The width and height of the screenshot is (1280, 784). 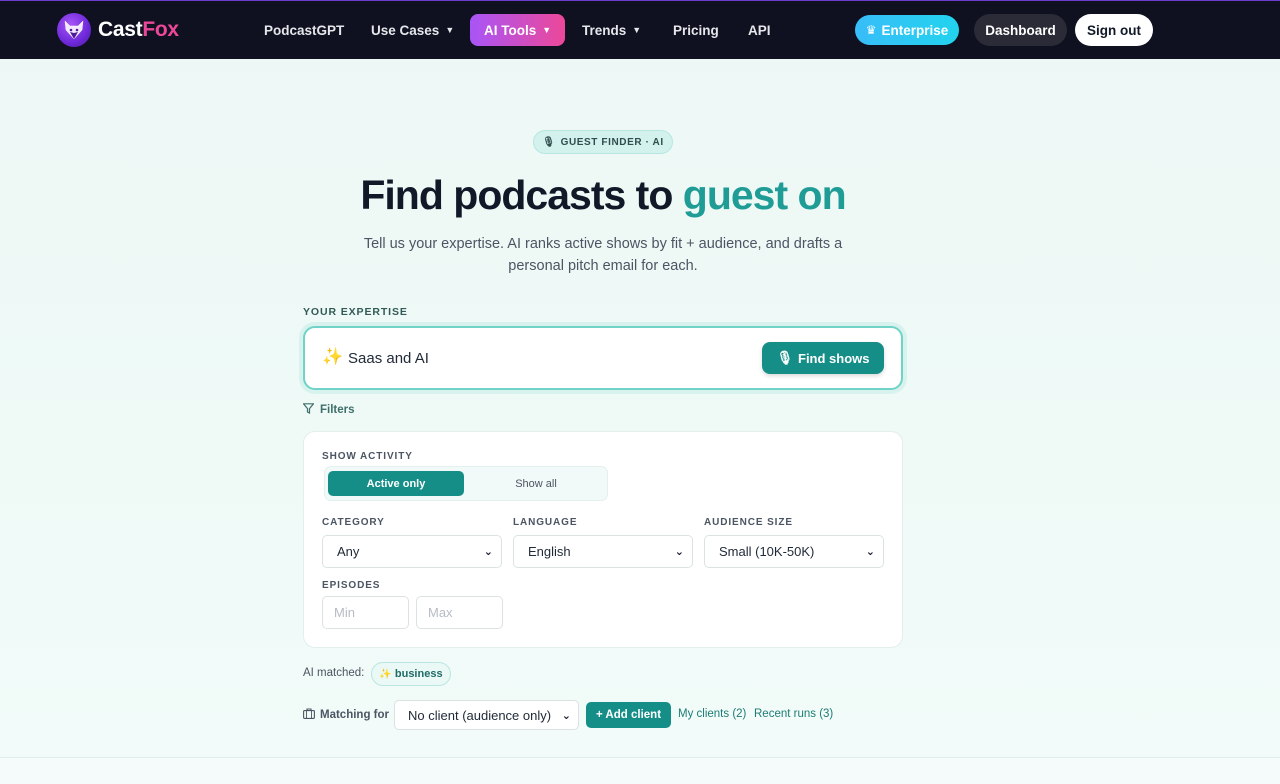 I want to click on enterprise-button: ♛ Enterprise, so click(x=907, y=30).